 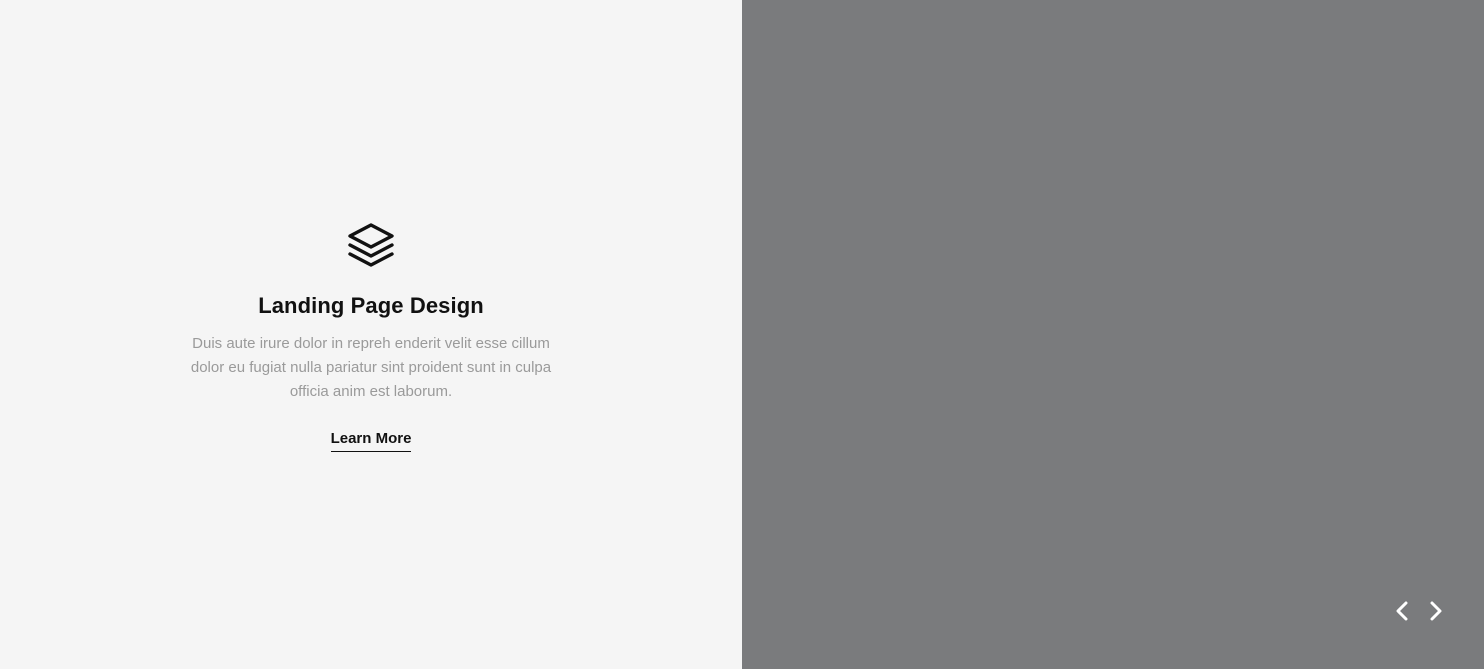 I want to click on slider-navigation, so click(x=1419, y=611).